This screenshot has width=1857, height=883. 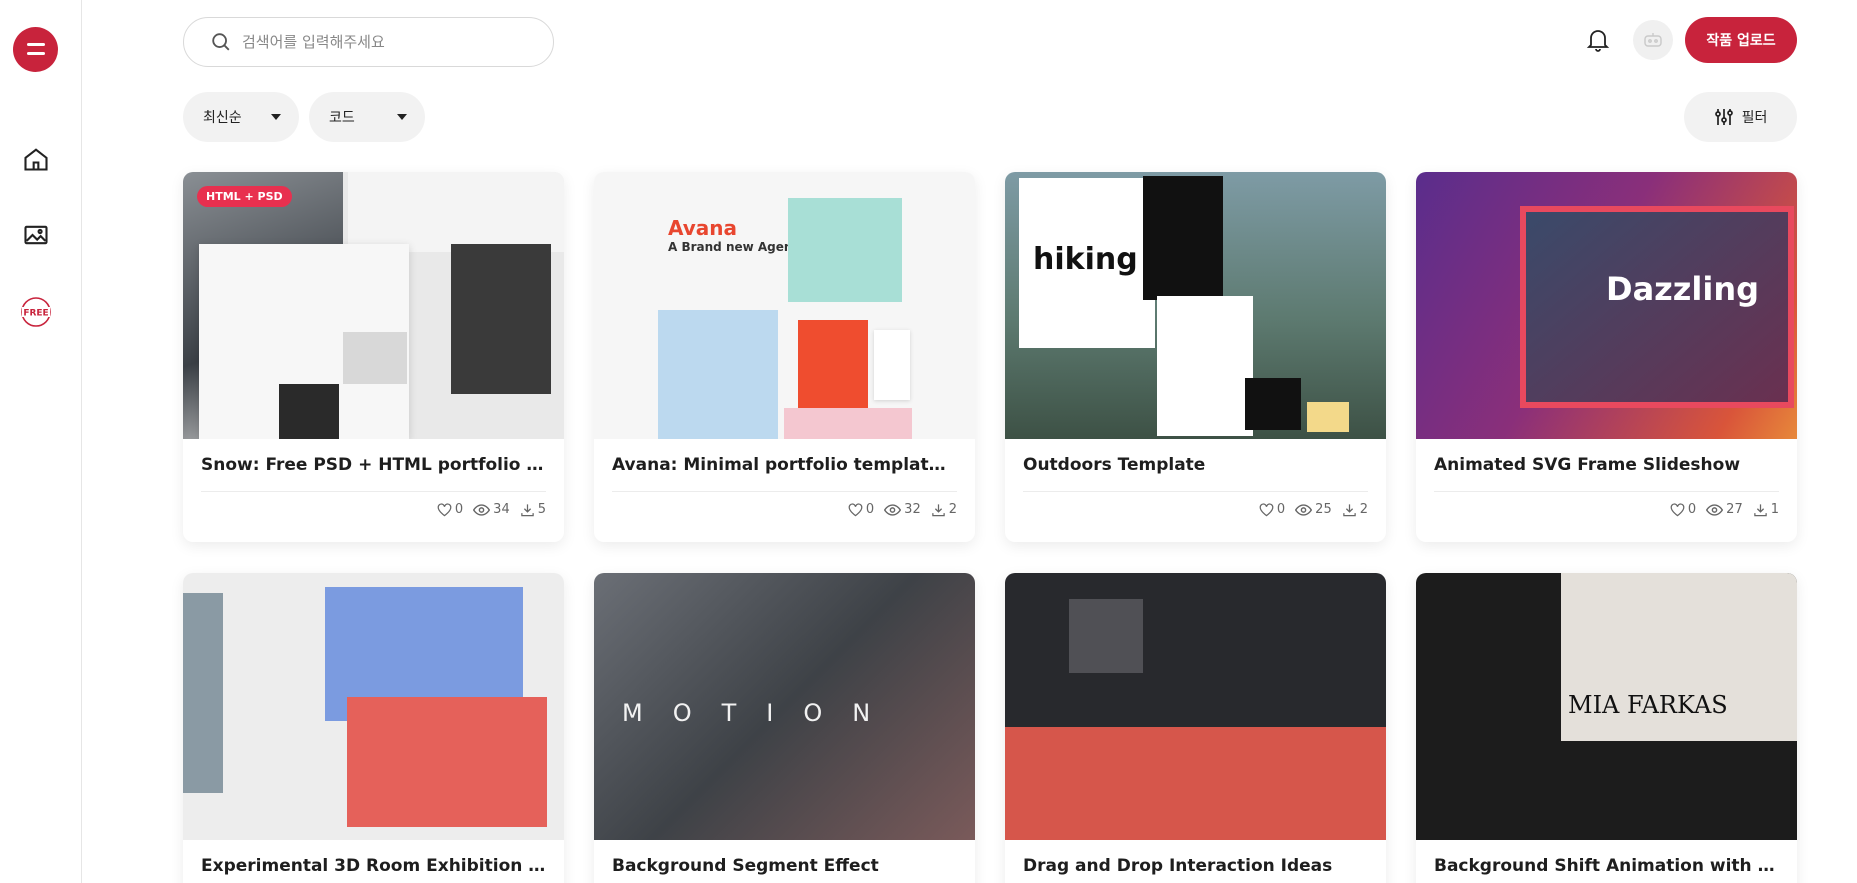 I want to click on upload-work-button: 작품 업로드, so click(x=1741, y=40).